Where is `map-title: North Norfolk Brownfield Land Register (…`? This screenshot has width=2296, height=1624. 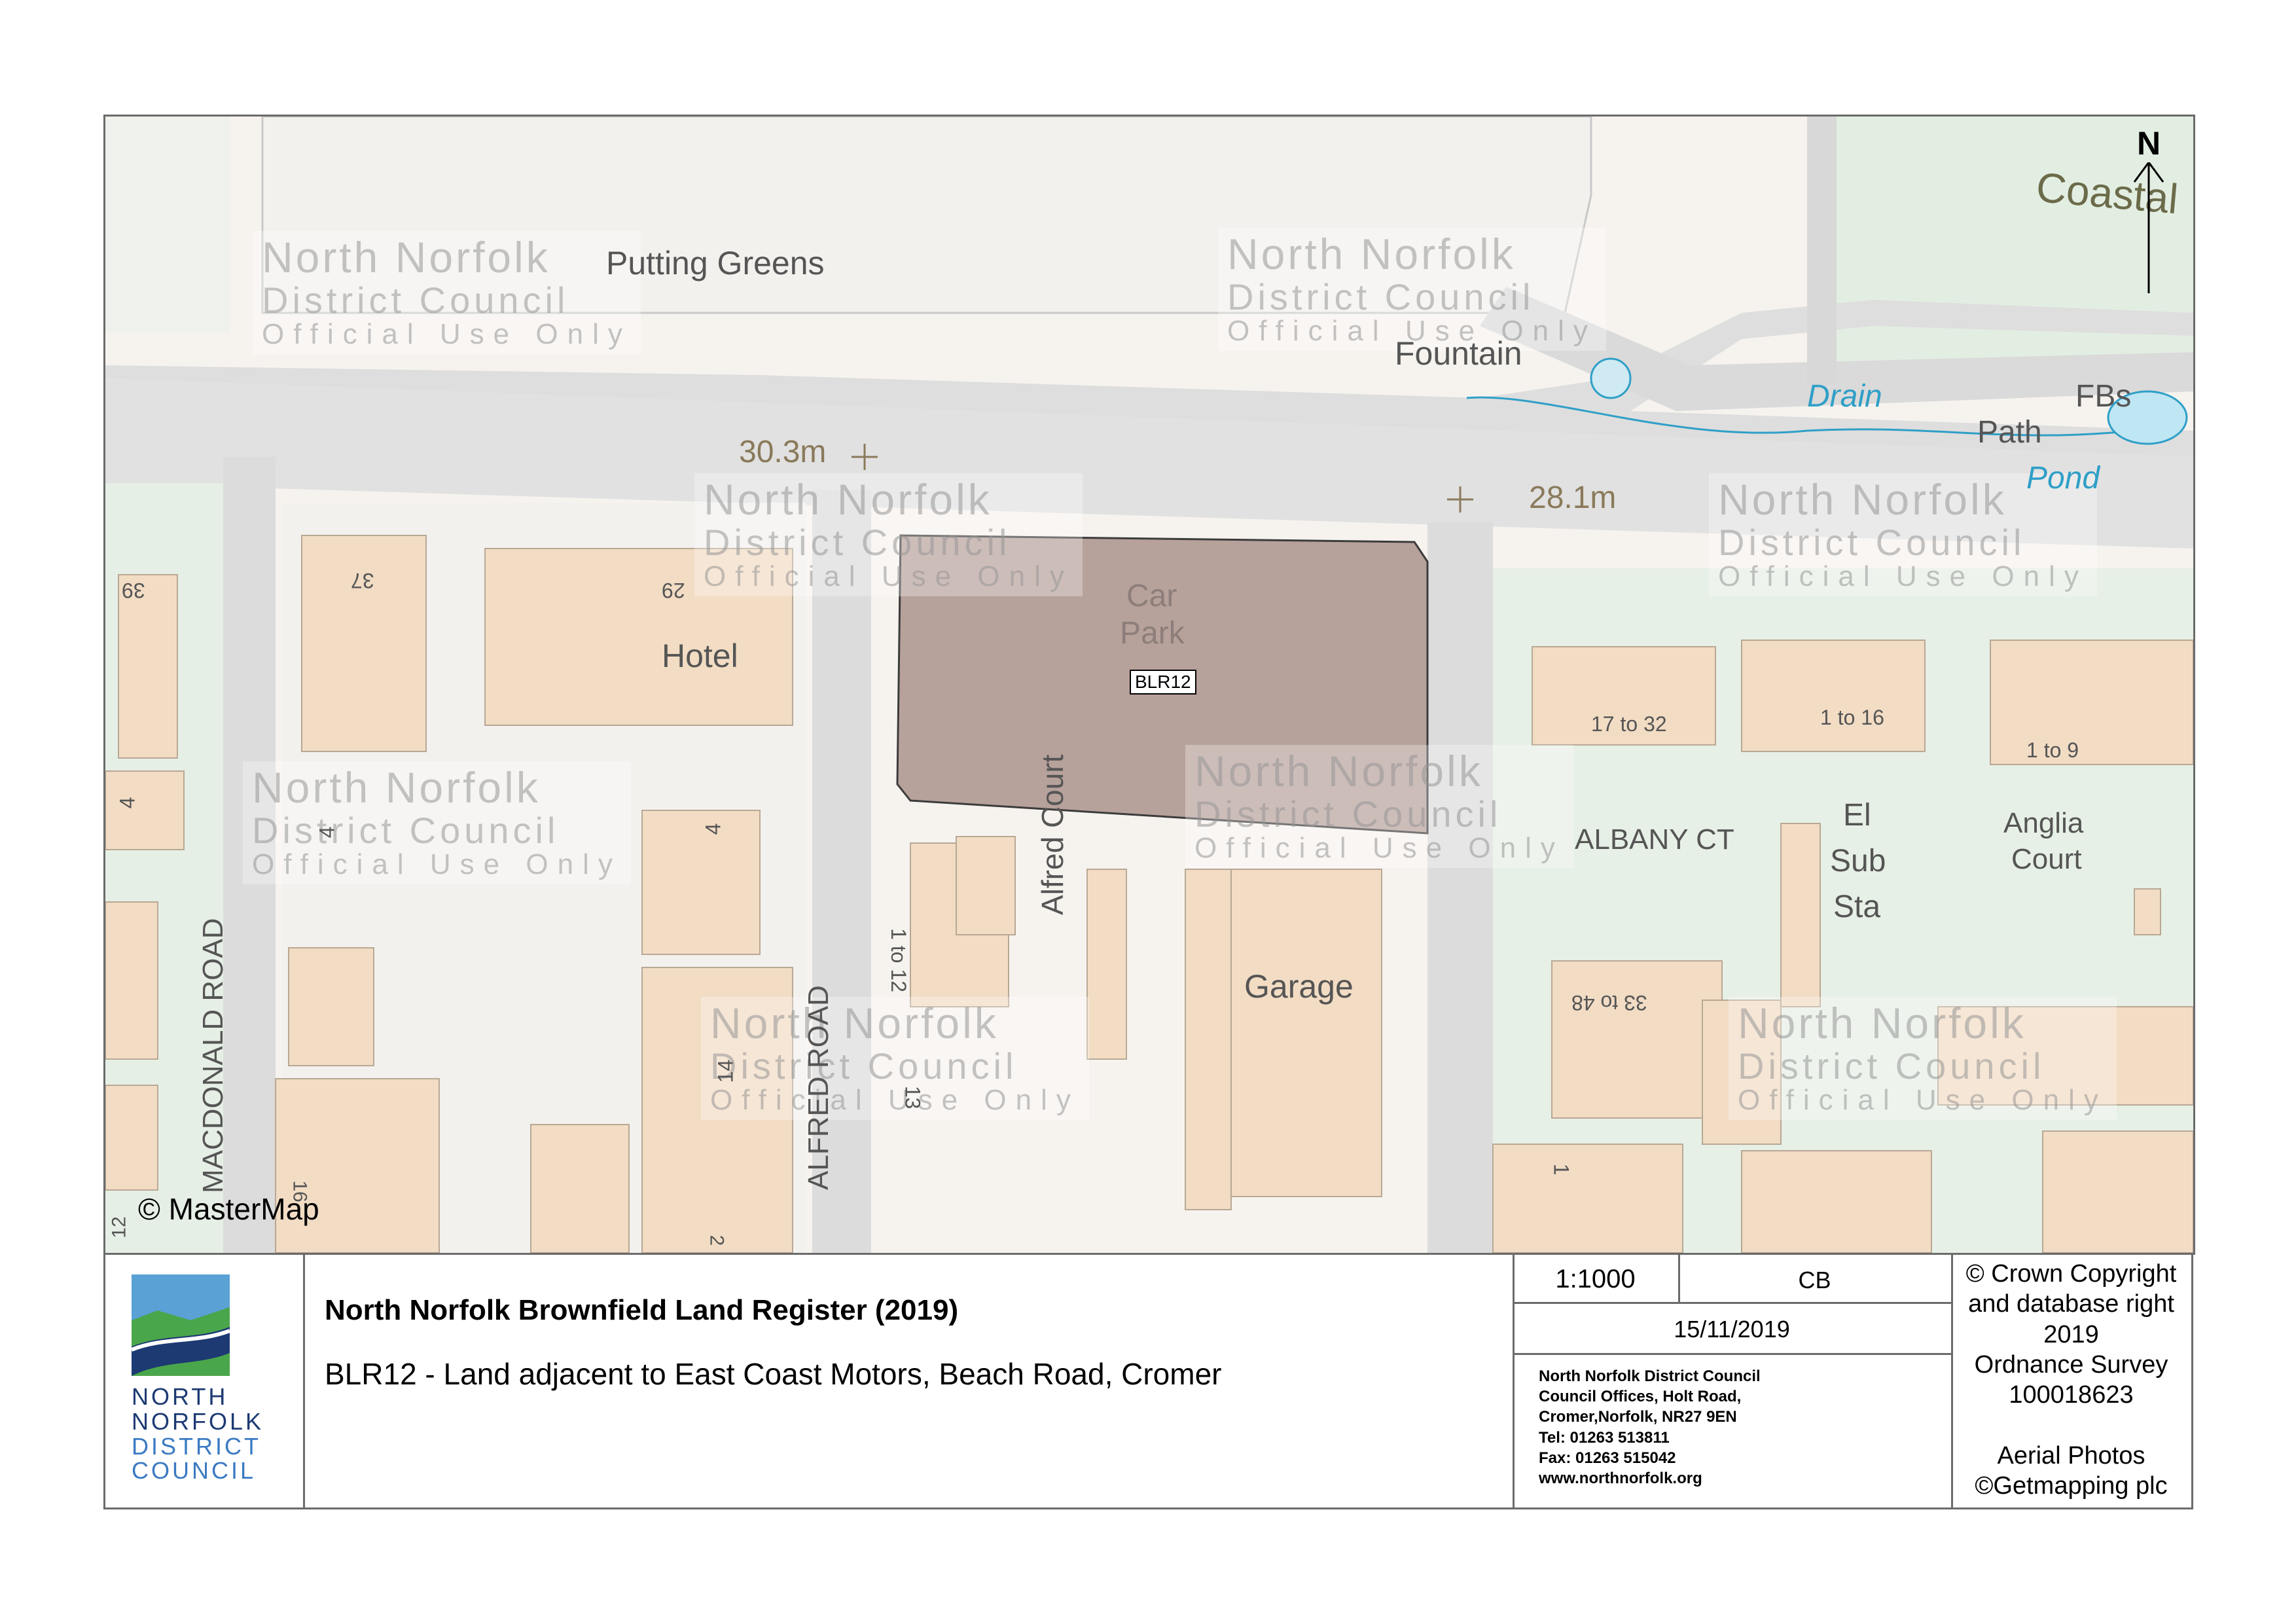 map-title: North Norfolk Brownfield Land Register (… is located at coordinates (642, 1310).